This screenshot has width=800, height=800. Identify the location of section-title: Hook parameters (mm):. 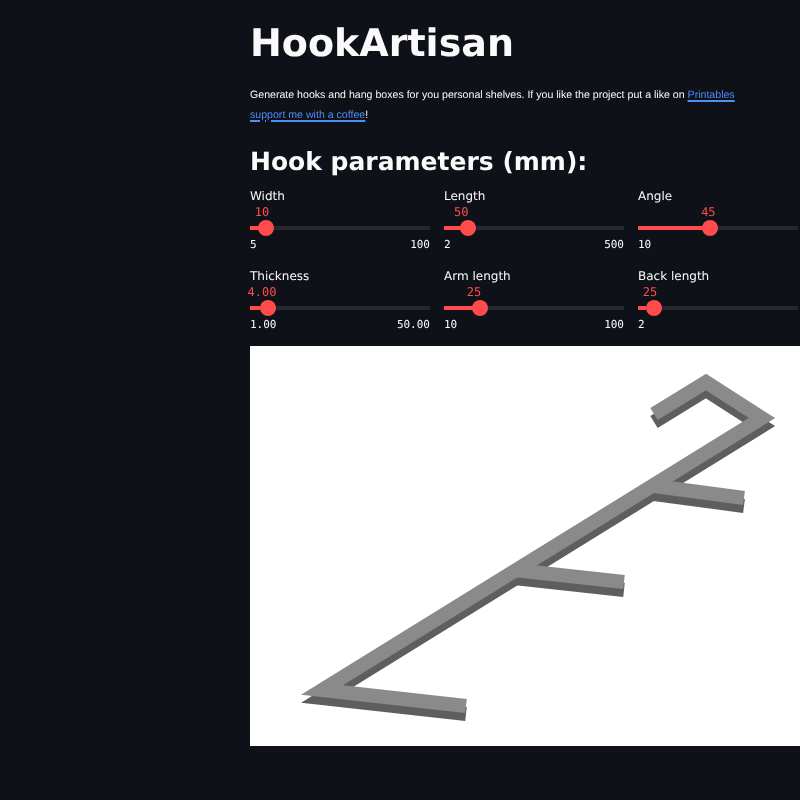
(420, 162).